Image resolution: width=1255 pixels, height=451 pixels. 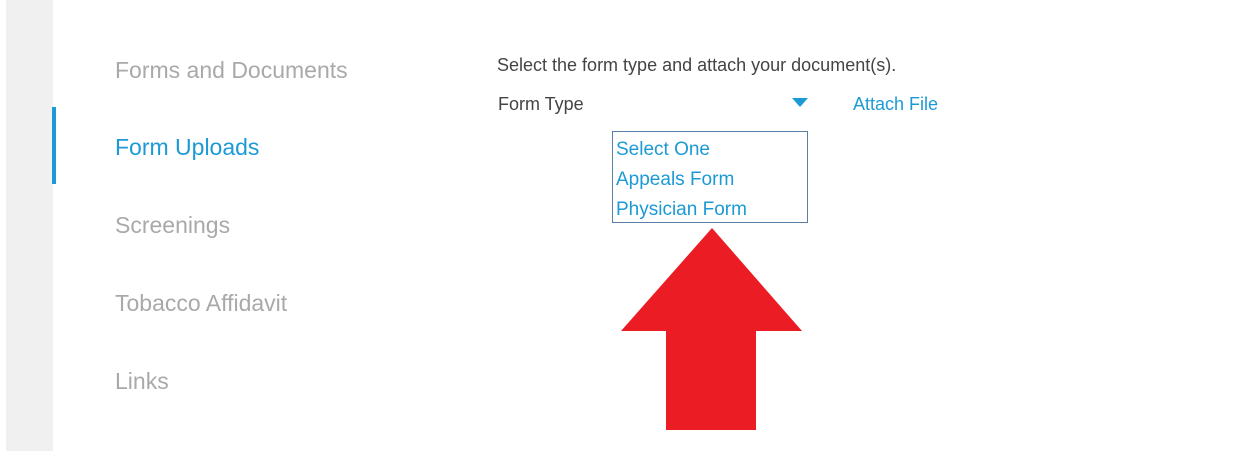 What do you see at coordinates (710, 180) in the screenshot?
I see `dropdown-option-appeals-form: Appeals Form` at bounding box center [710, 180].